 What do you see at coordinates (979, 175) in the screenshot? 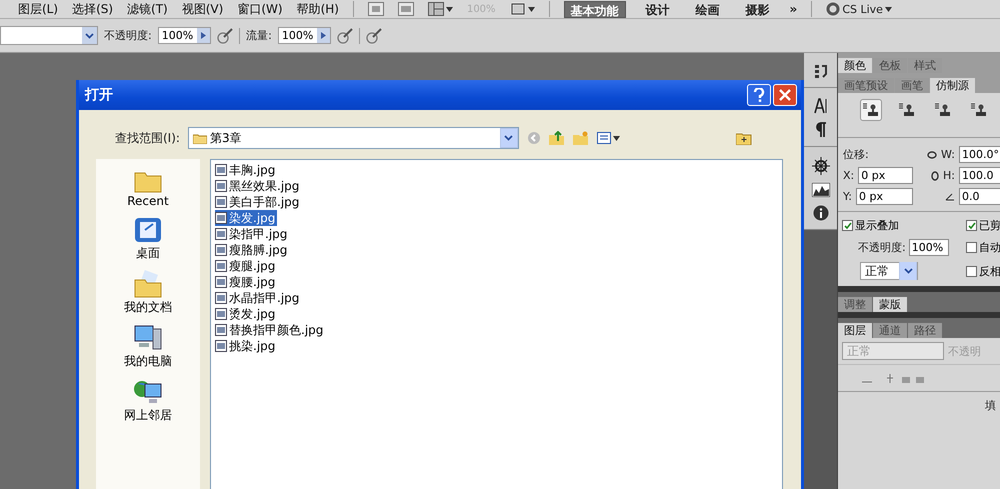
I see `height-field: 100.0` at bounding box center [979, 175].